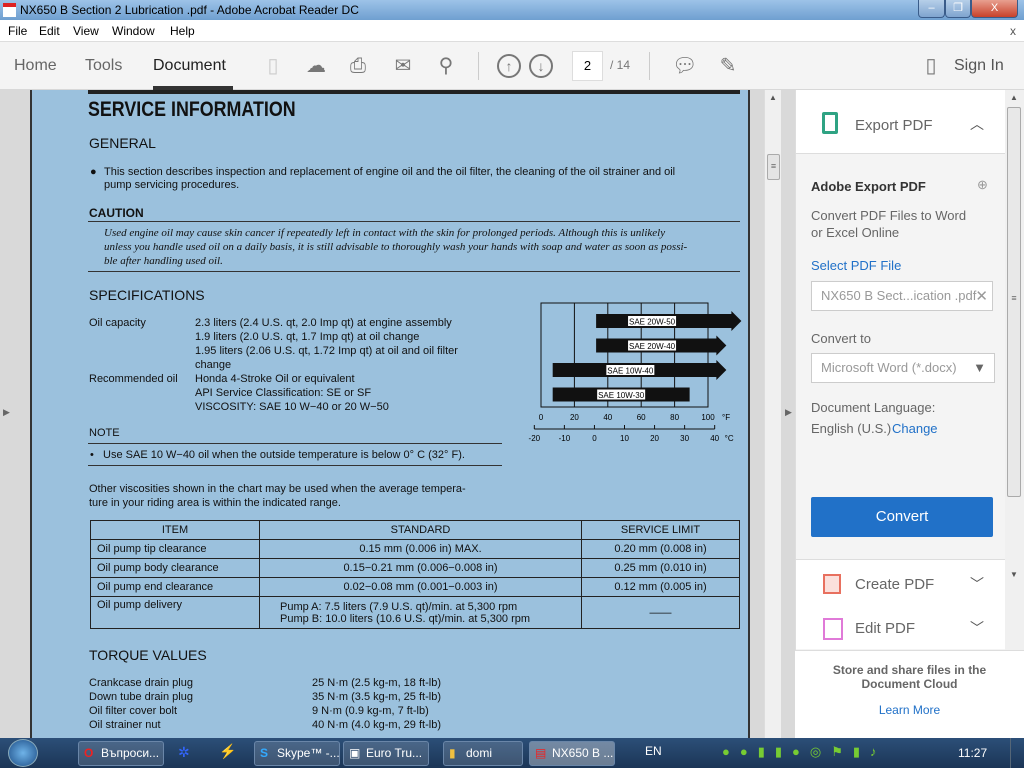  What do you see at coordinates (901, 582) in the screenshot?
I see `create-pdf-item: Create PDF ﹀` at bounding box center [901, 582].